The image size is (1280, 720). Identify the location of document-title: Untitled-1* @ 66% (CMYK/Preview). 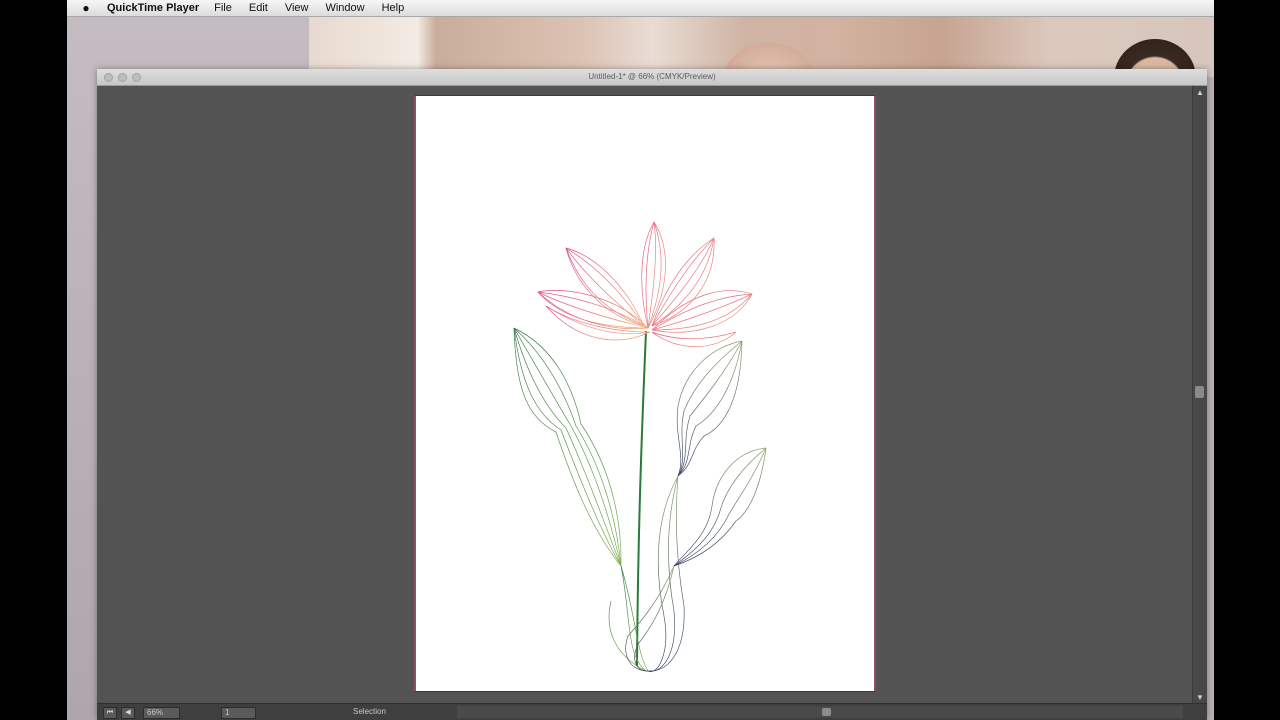
(652, 76).